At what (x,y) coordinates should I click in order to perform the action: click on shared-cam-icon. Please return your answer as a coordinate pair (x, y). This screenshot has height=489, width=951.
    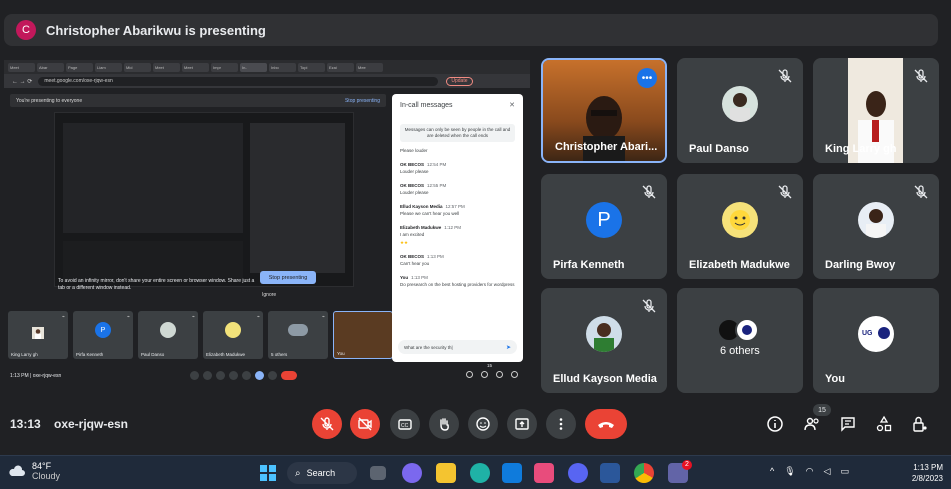
    Looking at the image, I should click on (207, 375).